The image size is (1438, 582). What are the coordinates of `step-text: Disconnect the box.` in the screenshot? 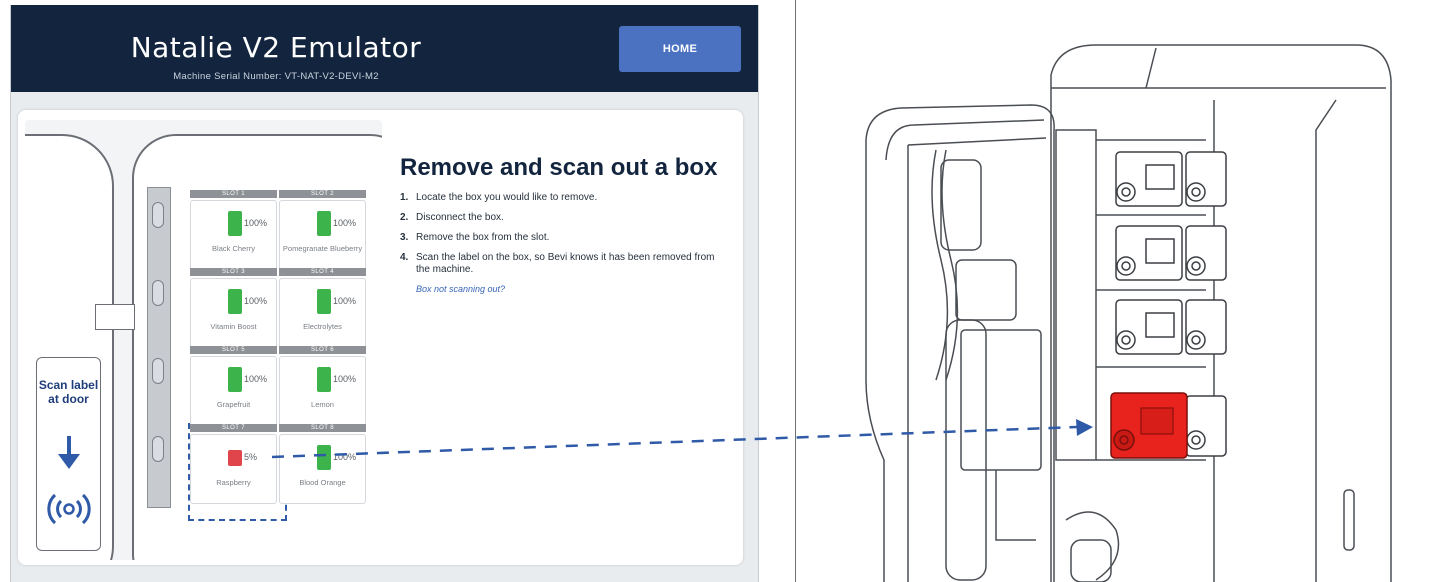 It's located at (460, 217).